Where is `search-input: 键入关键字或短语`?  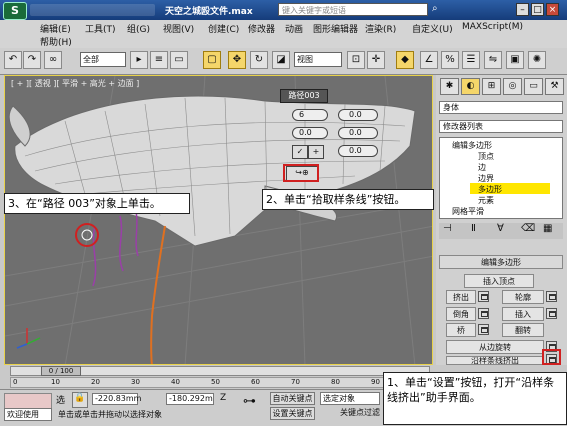
search-input: 键入关键字或短语 is located at coordinates (353, 9).